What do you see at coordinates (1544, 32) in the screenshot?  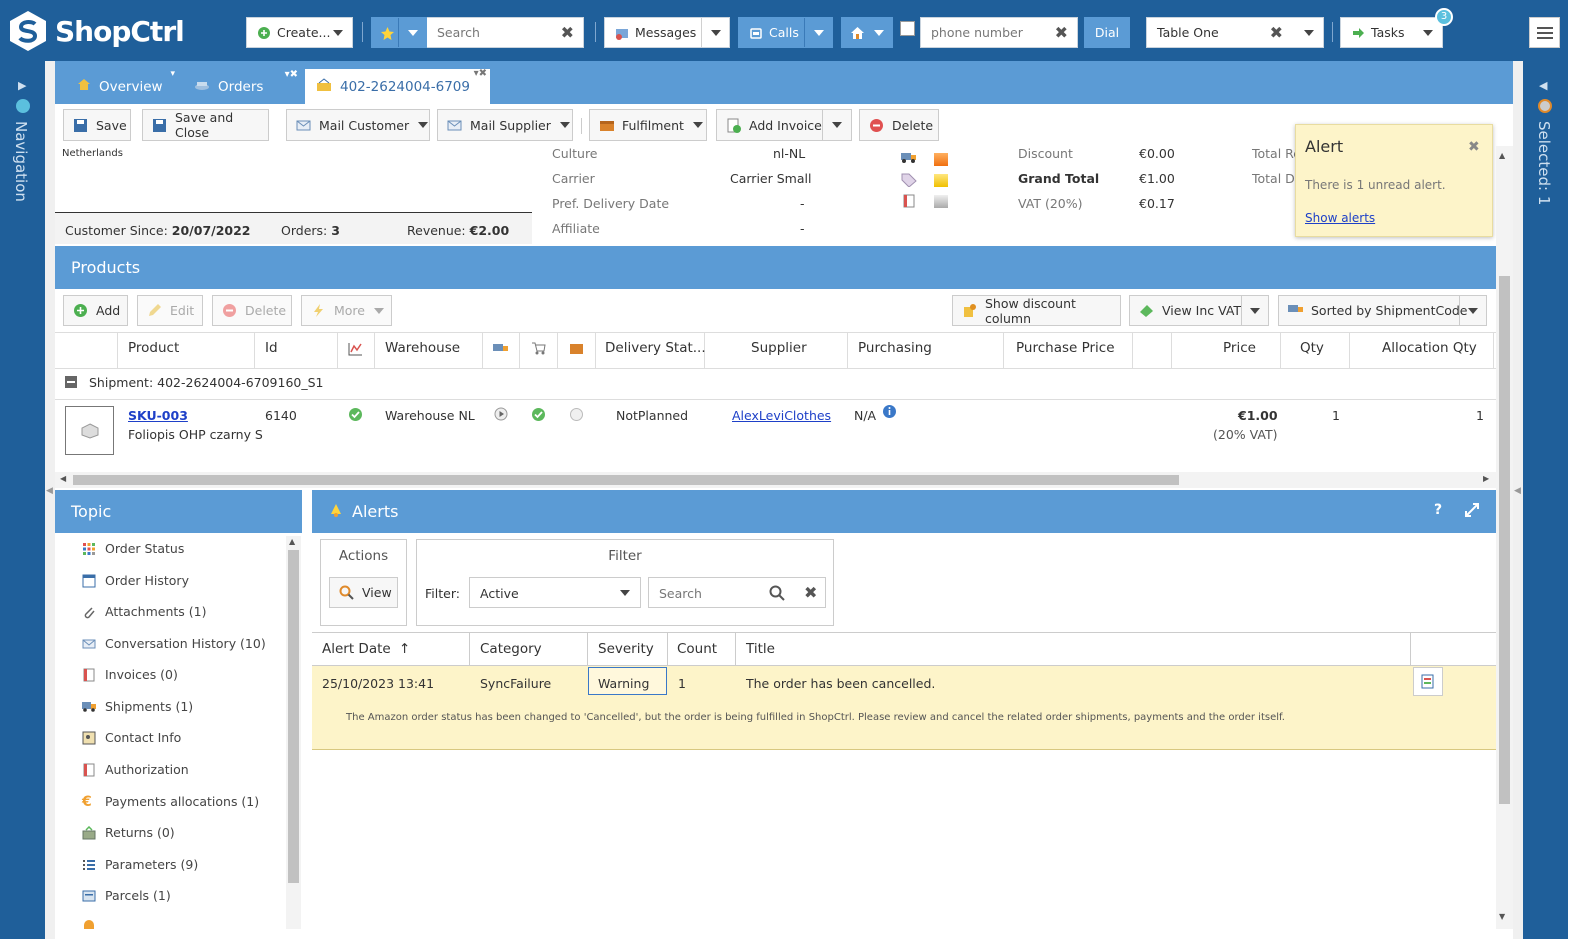 I see `hamburger-menu-button` at bounding box center [1544, 32].